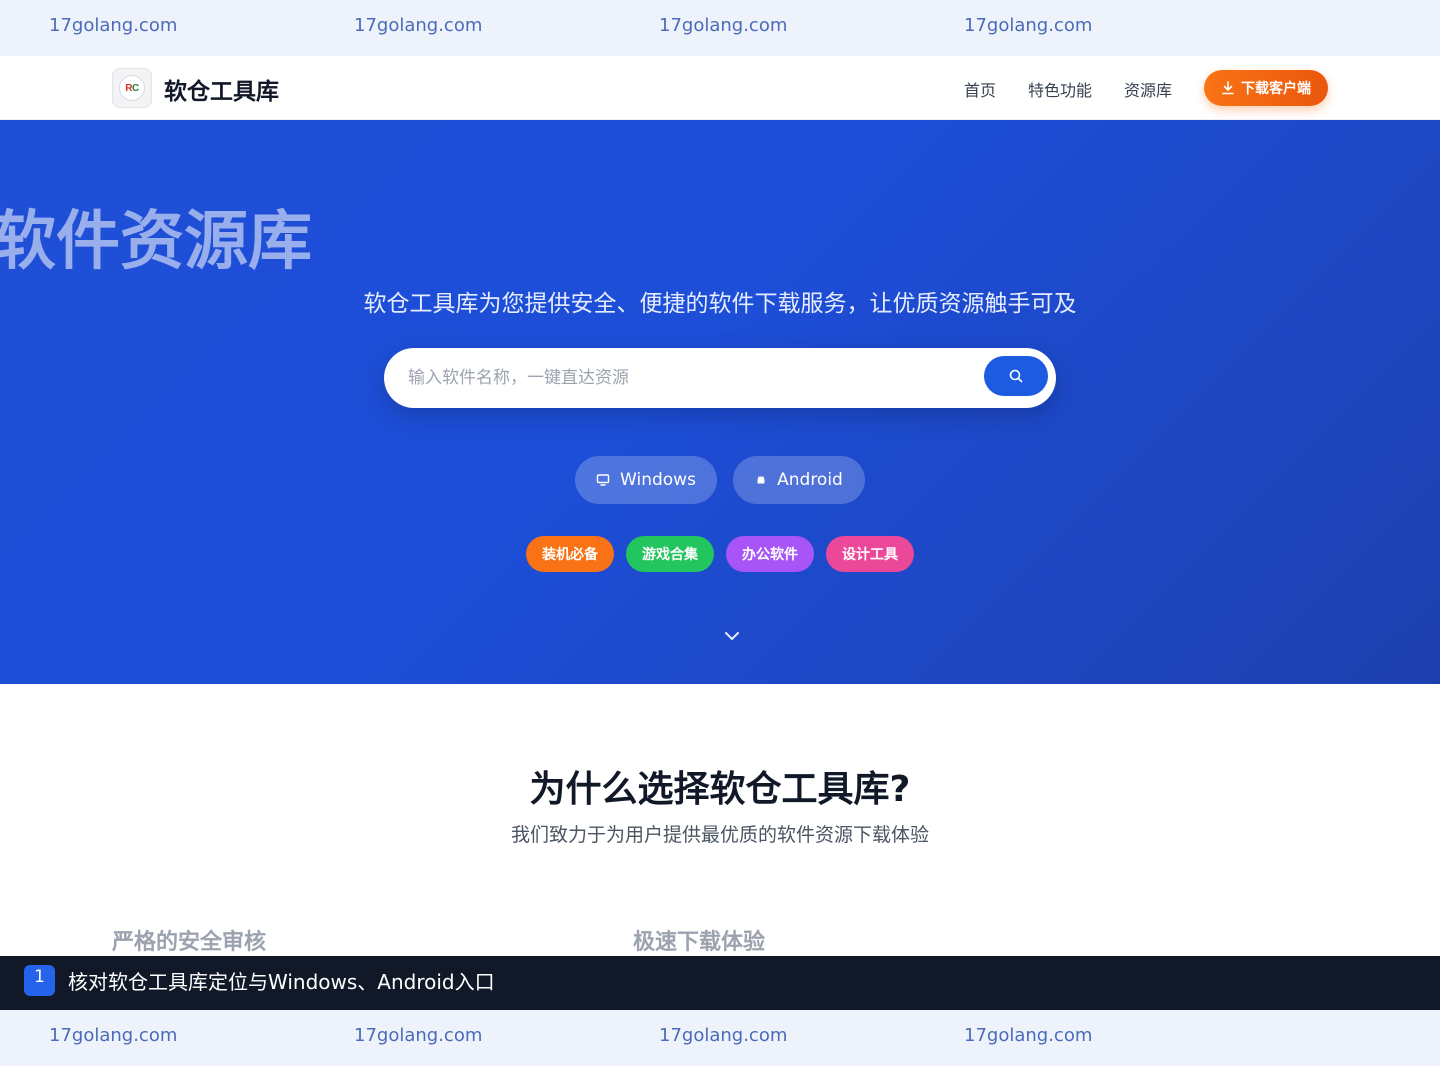 The width and height of the screenshot is (1440, 1066). Describe the element at coordinates (281, 982) in the screenshot. I see `step-instruction-text: 核对软仓工具库定位与Windows、Android入口` at that location.